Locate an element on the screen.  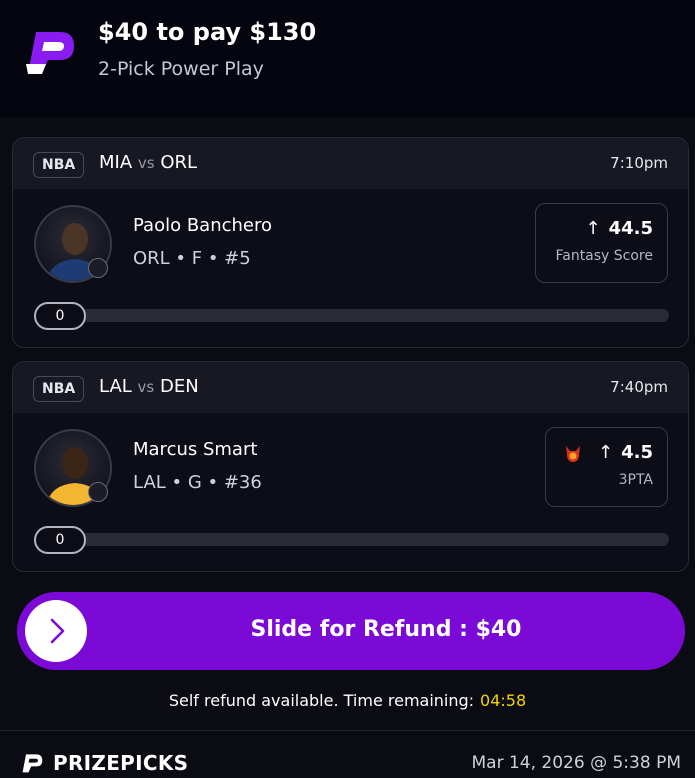
chevron-right-icon is located at coordinates (57, 631).